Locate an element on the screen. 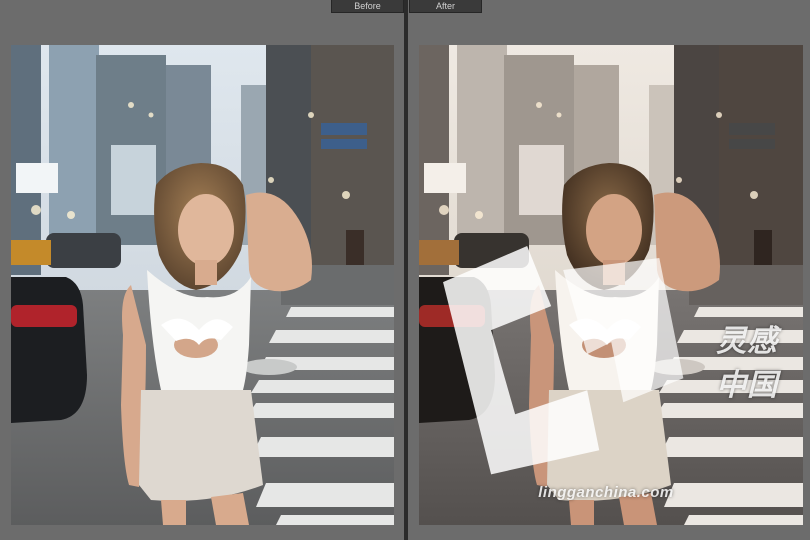  split-divider is located at coordinates (406, 270).